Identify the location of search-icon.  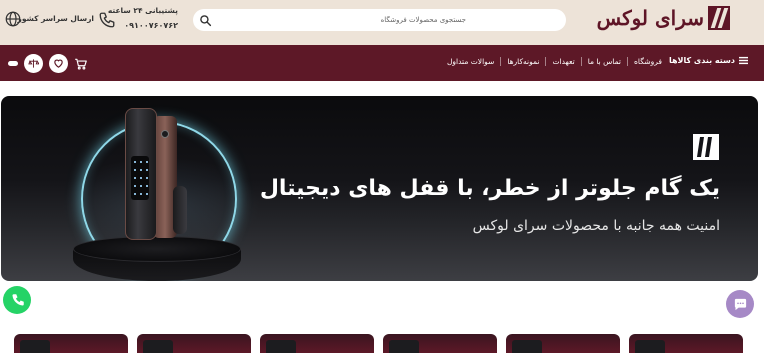
(205, 20).